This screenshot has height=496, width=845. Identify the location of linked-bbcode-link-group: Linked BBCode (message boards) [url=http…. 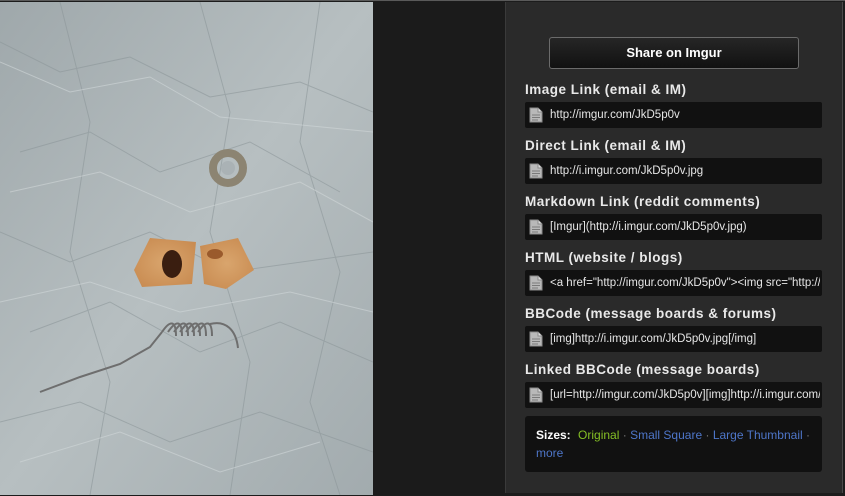
(673, 384).